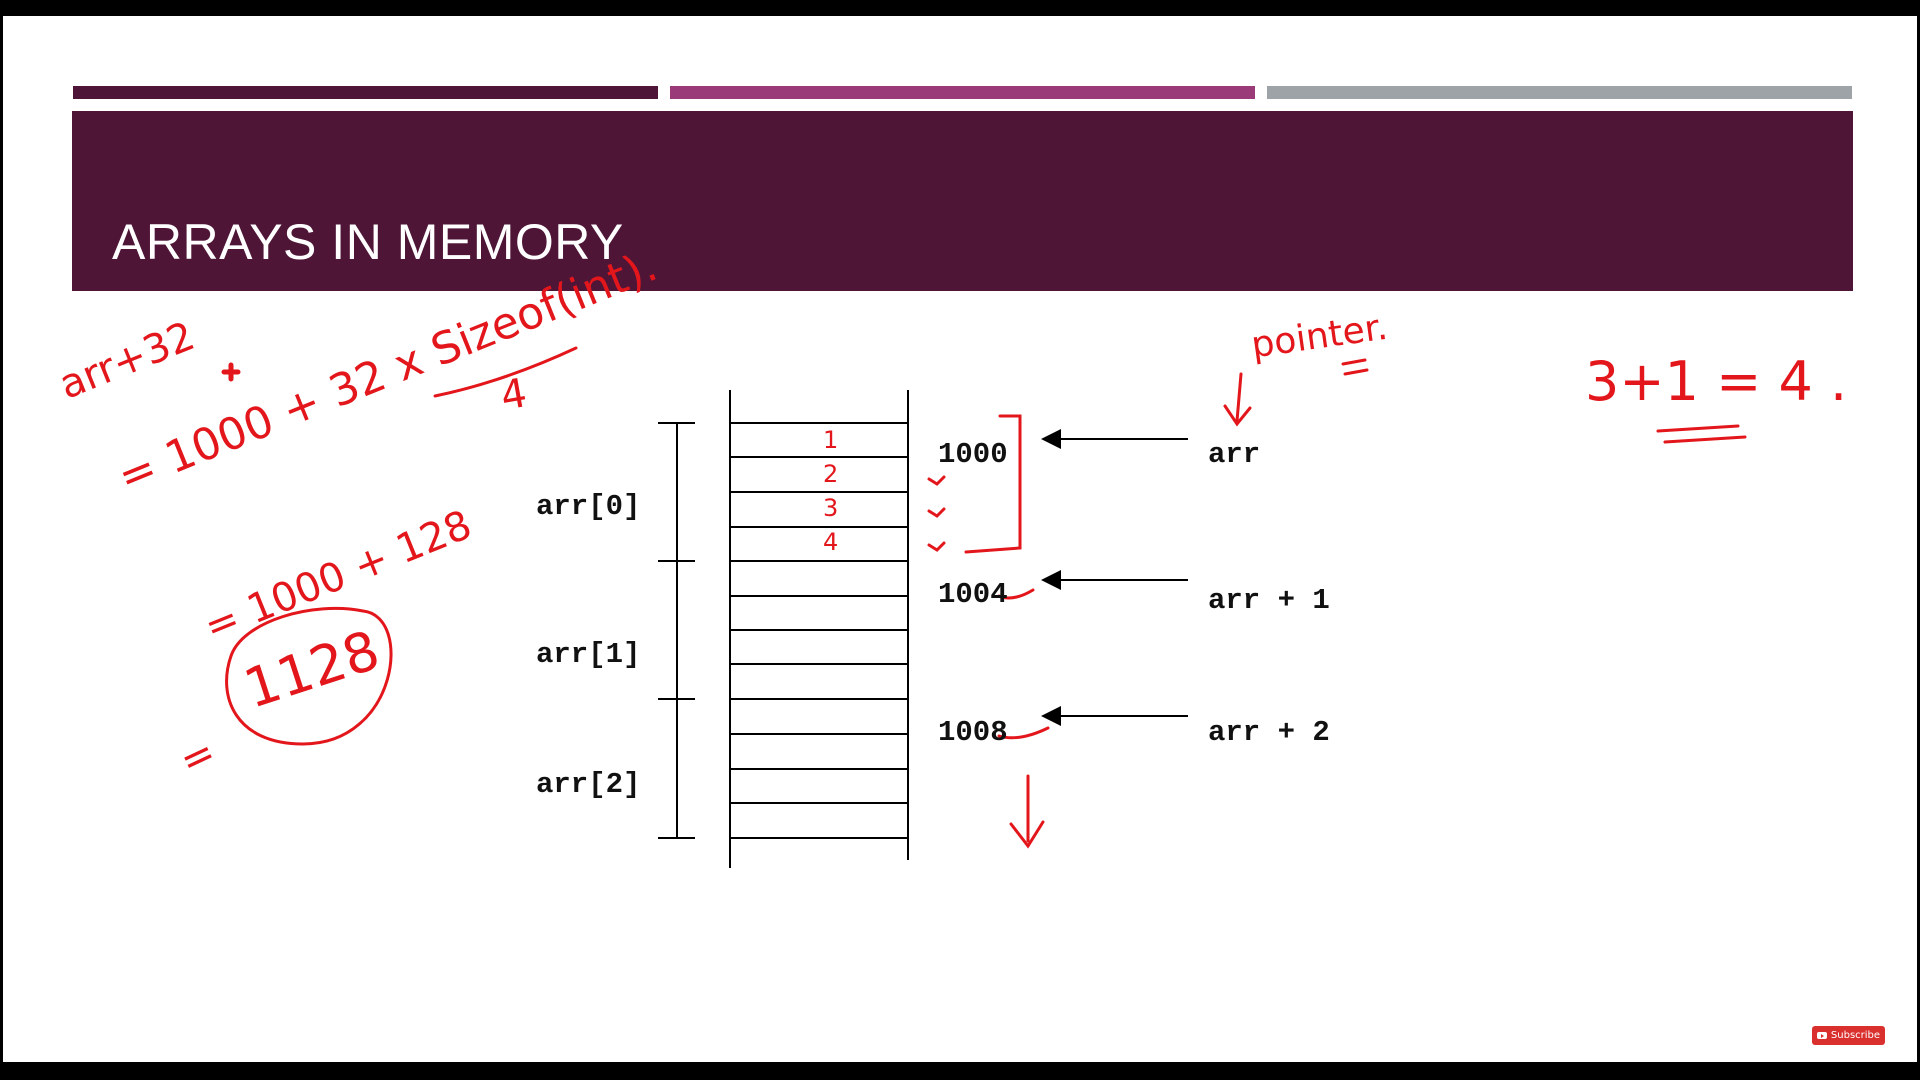 This screenshot has height=1080, width=1920. Describe the element at coordinates (1269, 600) in the screenshot. I see `pointer-label-1: arr + 1` at that location.